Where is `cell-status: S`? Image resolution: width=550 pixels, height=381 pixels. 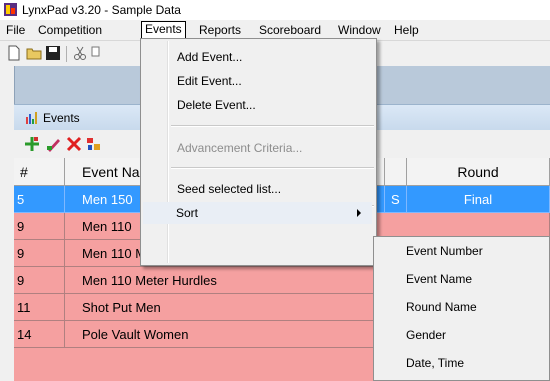
cell-status: S is located at coordinates (396, 199).